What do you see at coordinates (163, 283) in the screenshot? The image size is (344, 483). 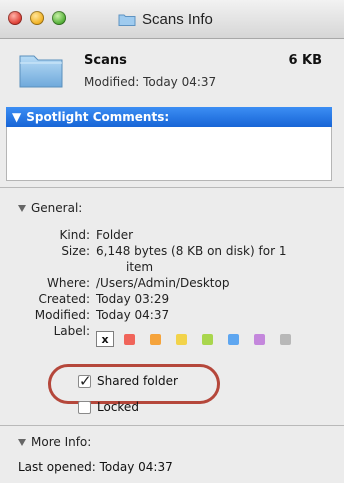 I see `where-value: /Users/Admin/Desktop` at bounding box center [163, 283].